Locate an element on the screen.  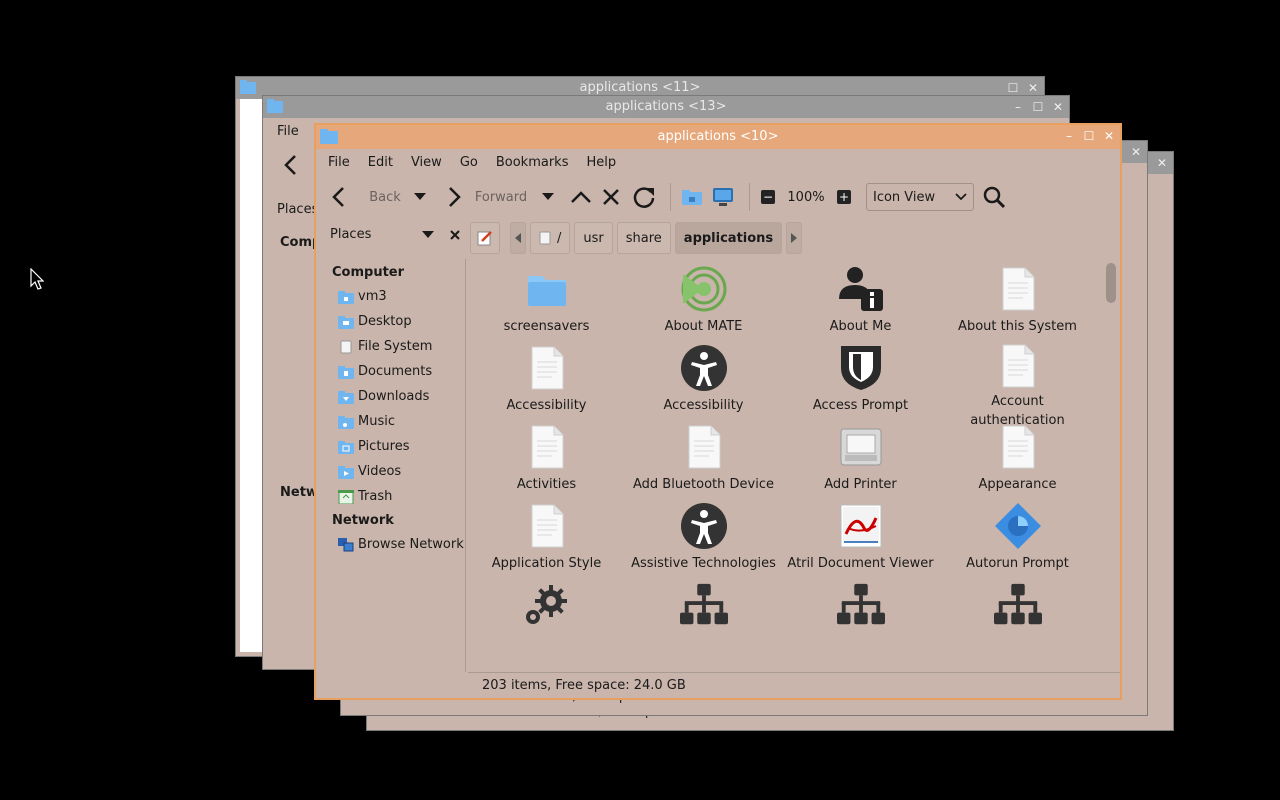
breadcrumb: / usr share applications is located at coordinates (636, 238).